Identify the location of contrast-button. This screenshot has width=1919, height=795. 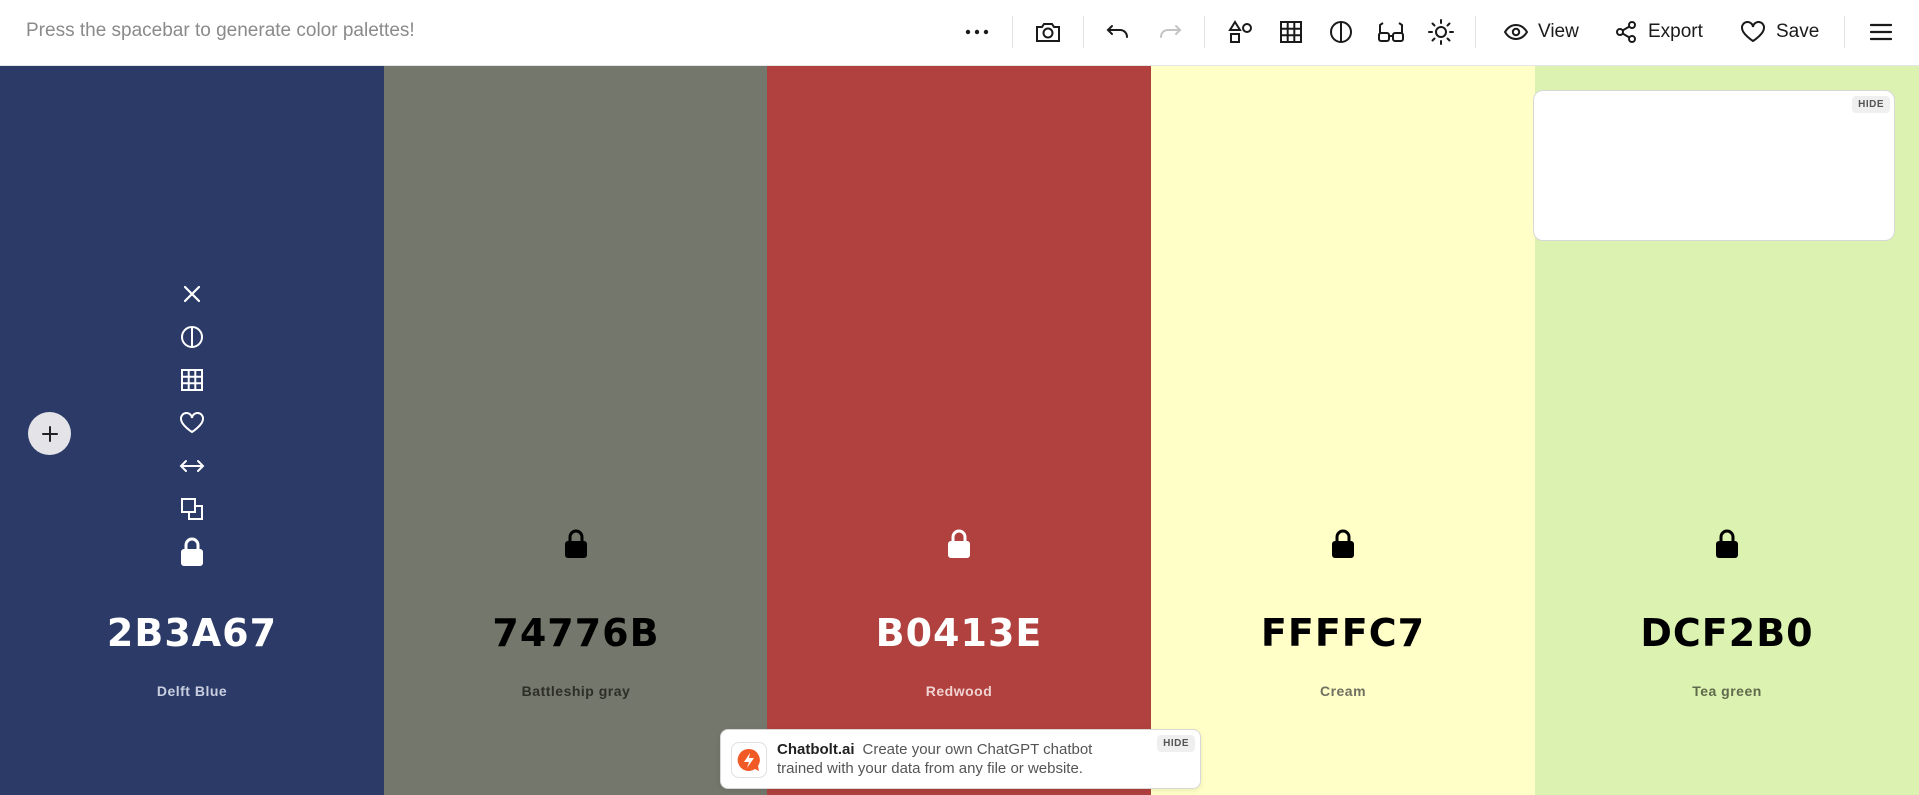
(1341, 32).